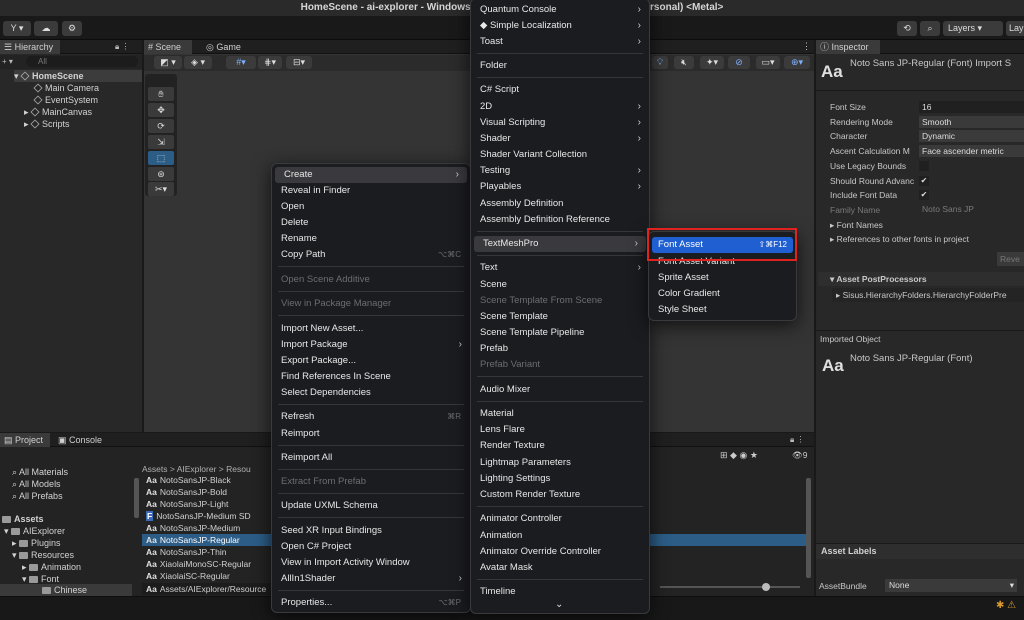 The image size is (1024, 620). What do you see at coordinates (722, 278) in the screenshot?
I see `menu-sprite-asset: Sprite Asset` at bounding box center [722, 278].